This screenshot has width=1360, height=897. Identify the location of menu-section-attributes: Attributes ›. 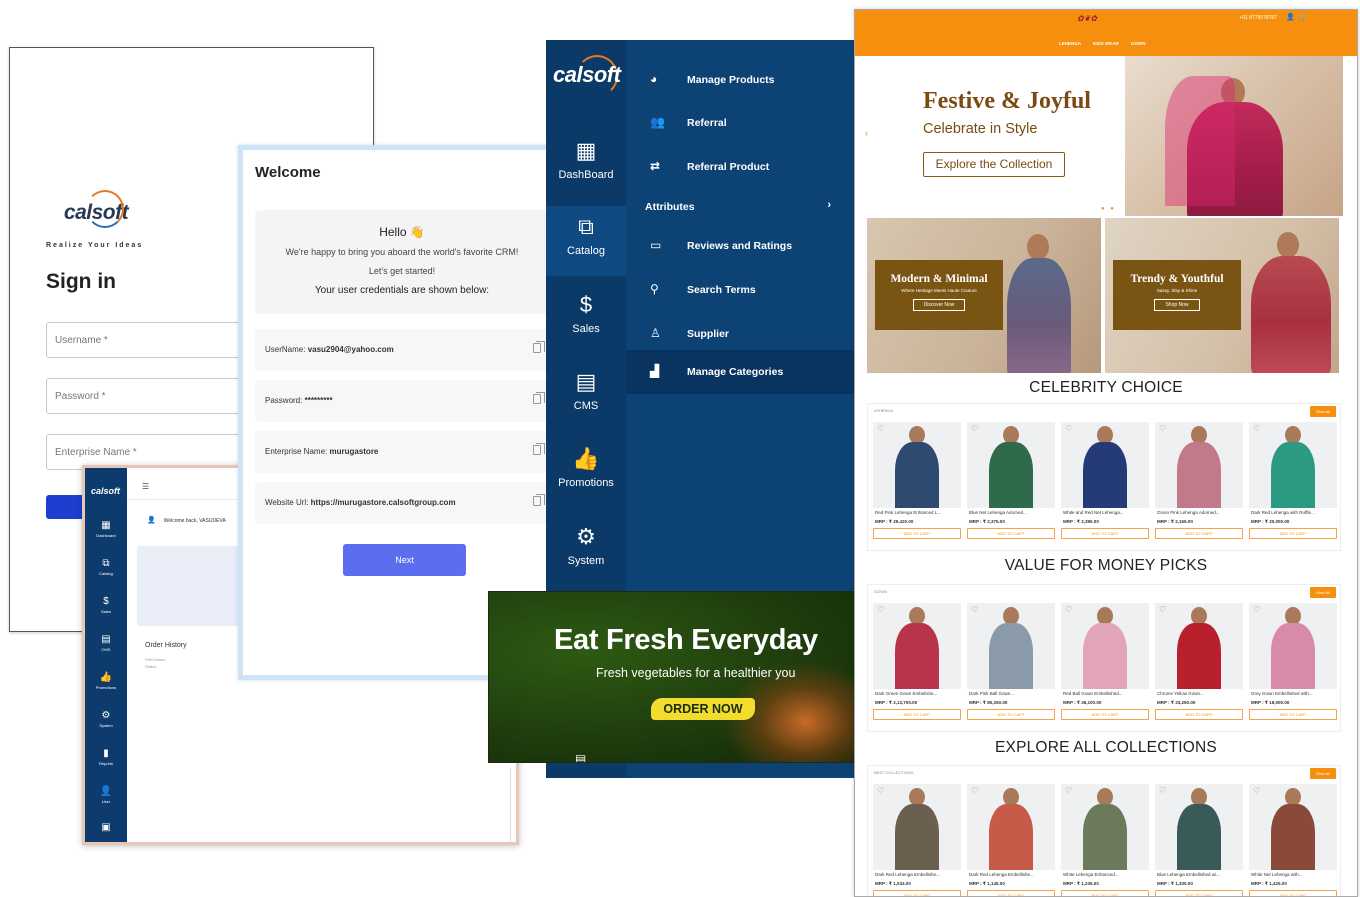
(740, 207).